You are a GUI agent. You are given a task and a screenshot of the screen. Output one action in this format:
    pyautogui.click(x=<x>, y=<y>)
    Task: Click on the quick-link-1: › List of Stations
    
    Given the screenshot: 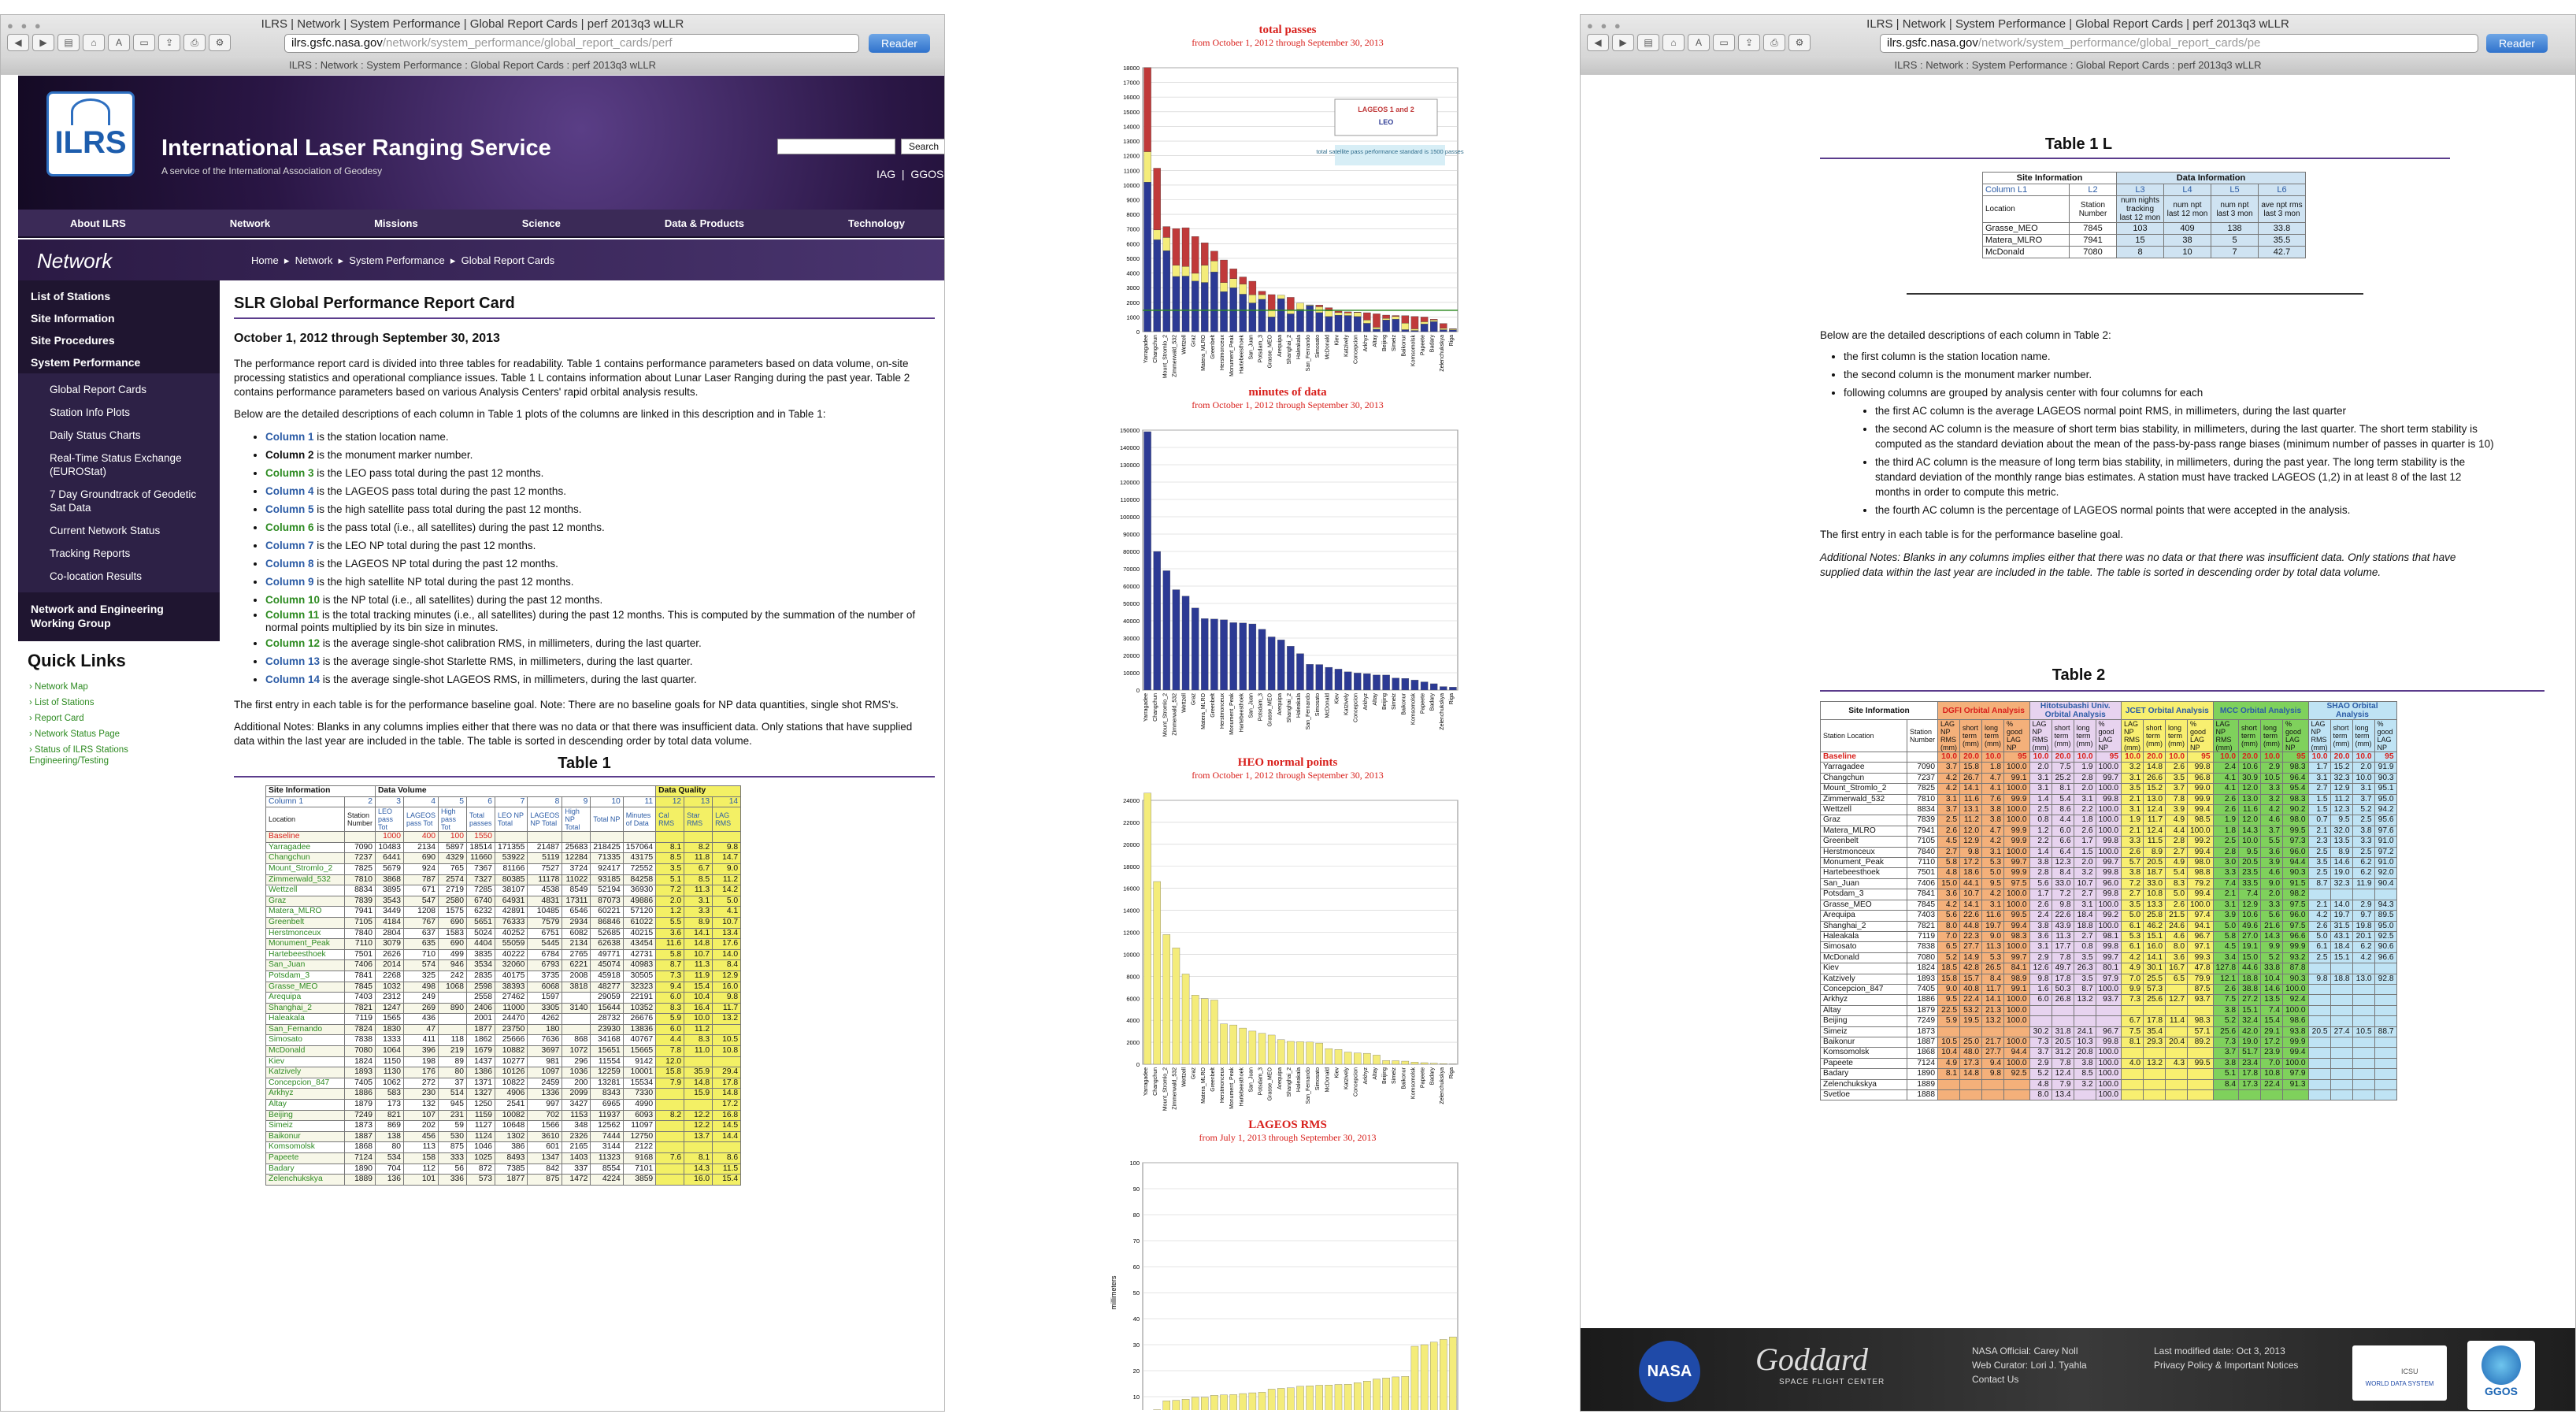 What is the action you would take?
    pyautogui.click(x=119, y=703)
    